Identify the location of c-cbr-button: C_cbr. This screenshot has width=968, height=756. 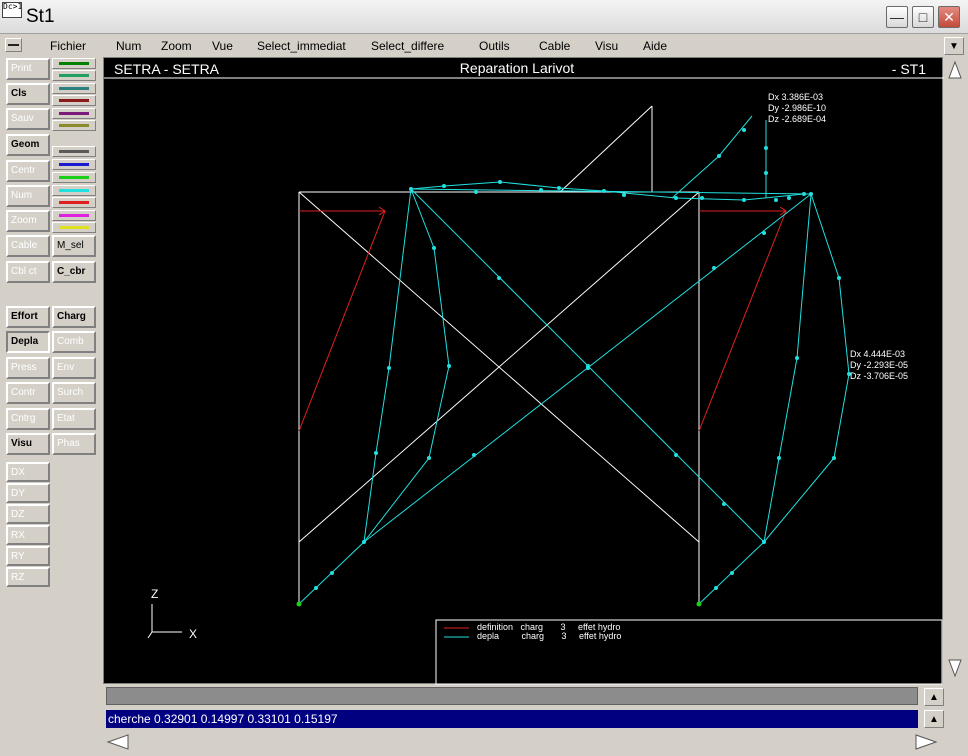
(74, 272).